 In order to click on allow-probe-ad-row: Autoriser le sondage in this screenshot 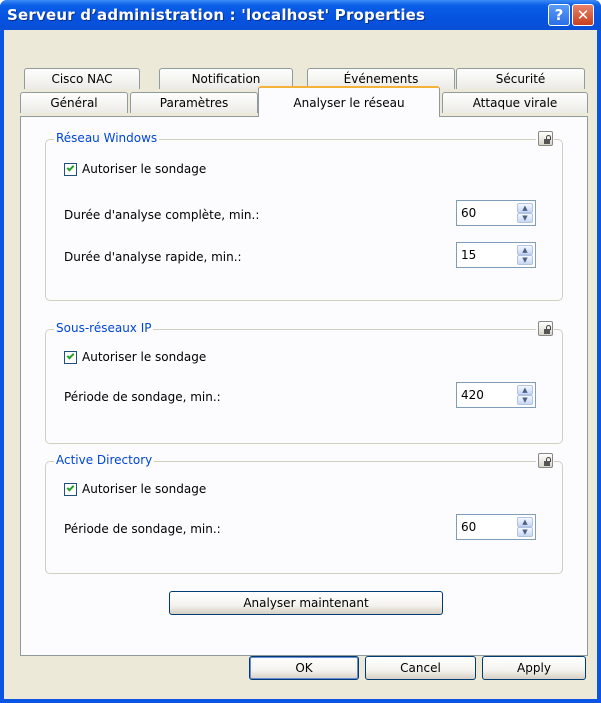, I will do `click(135, 489)`.